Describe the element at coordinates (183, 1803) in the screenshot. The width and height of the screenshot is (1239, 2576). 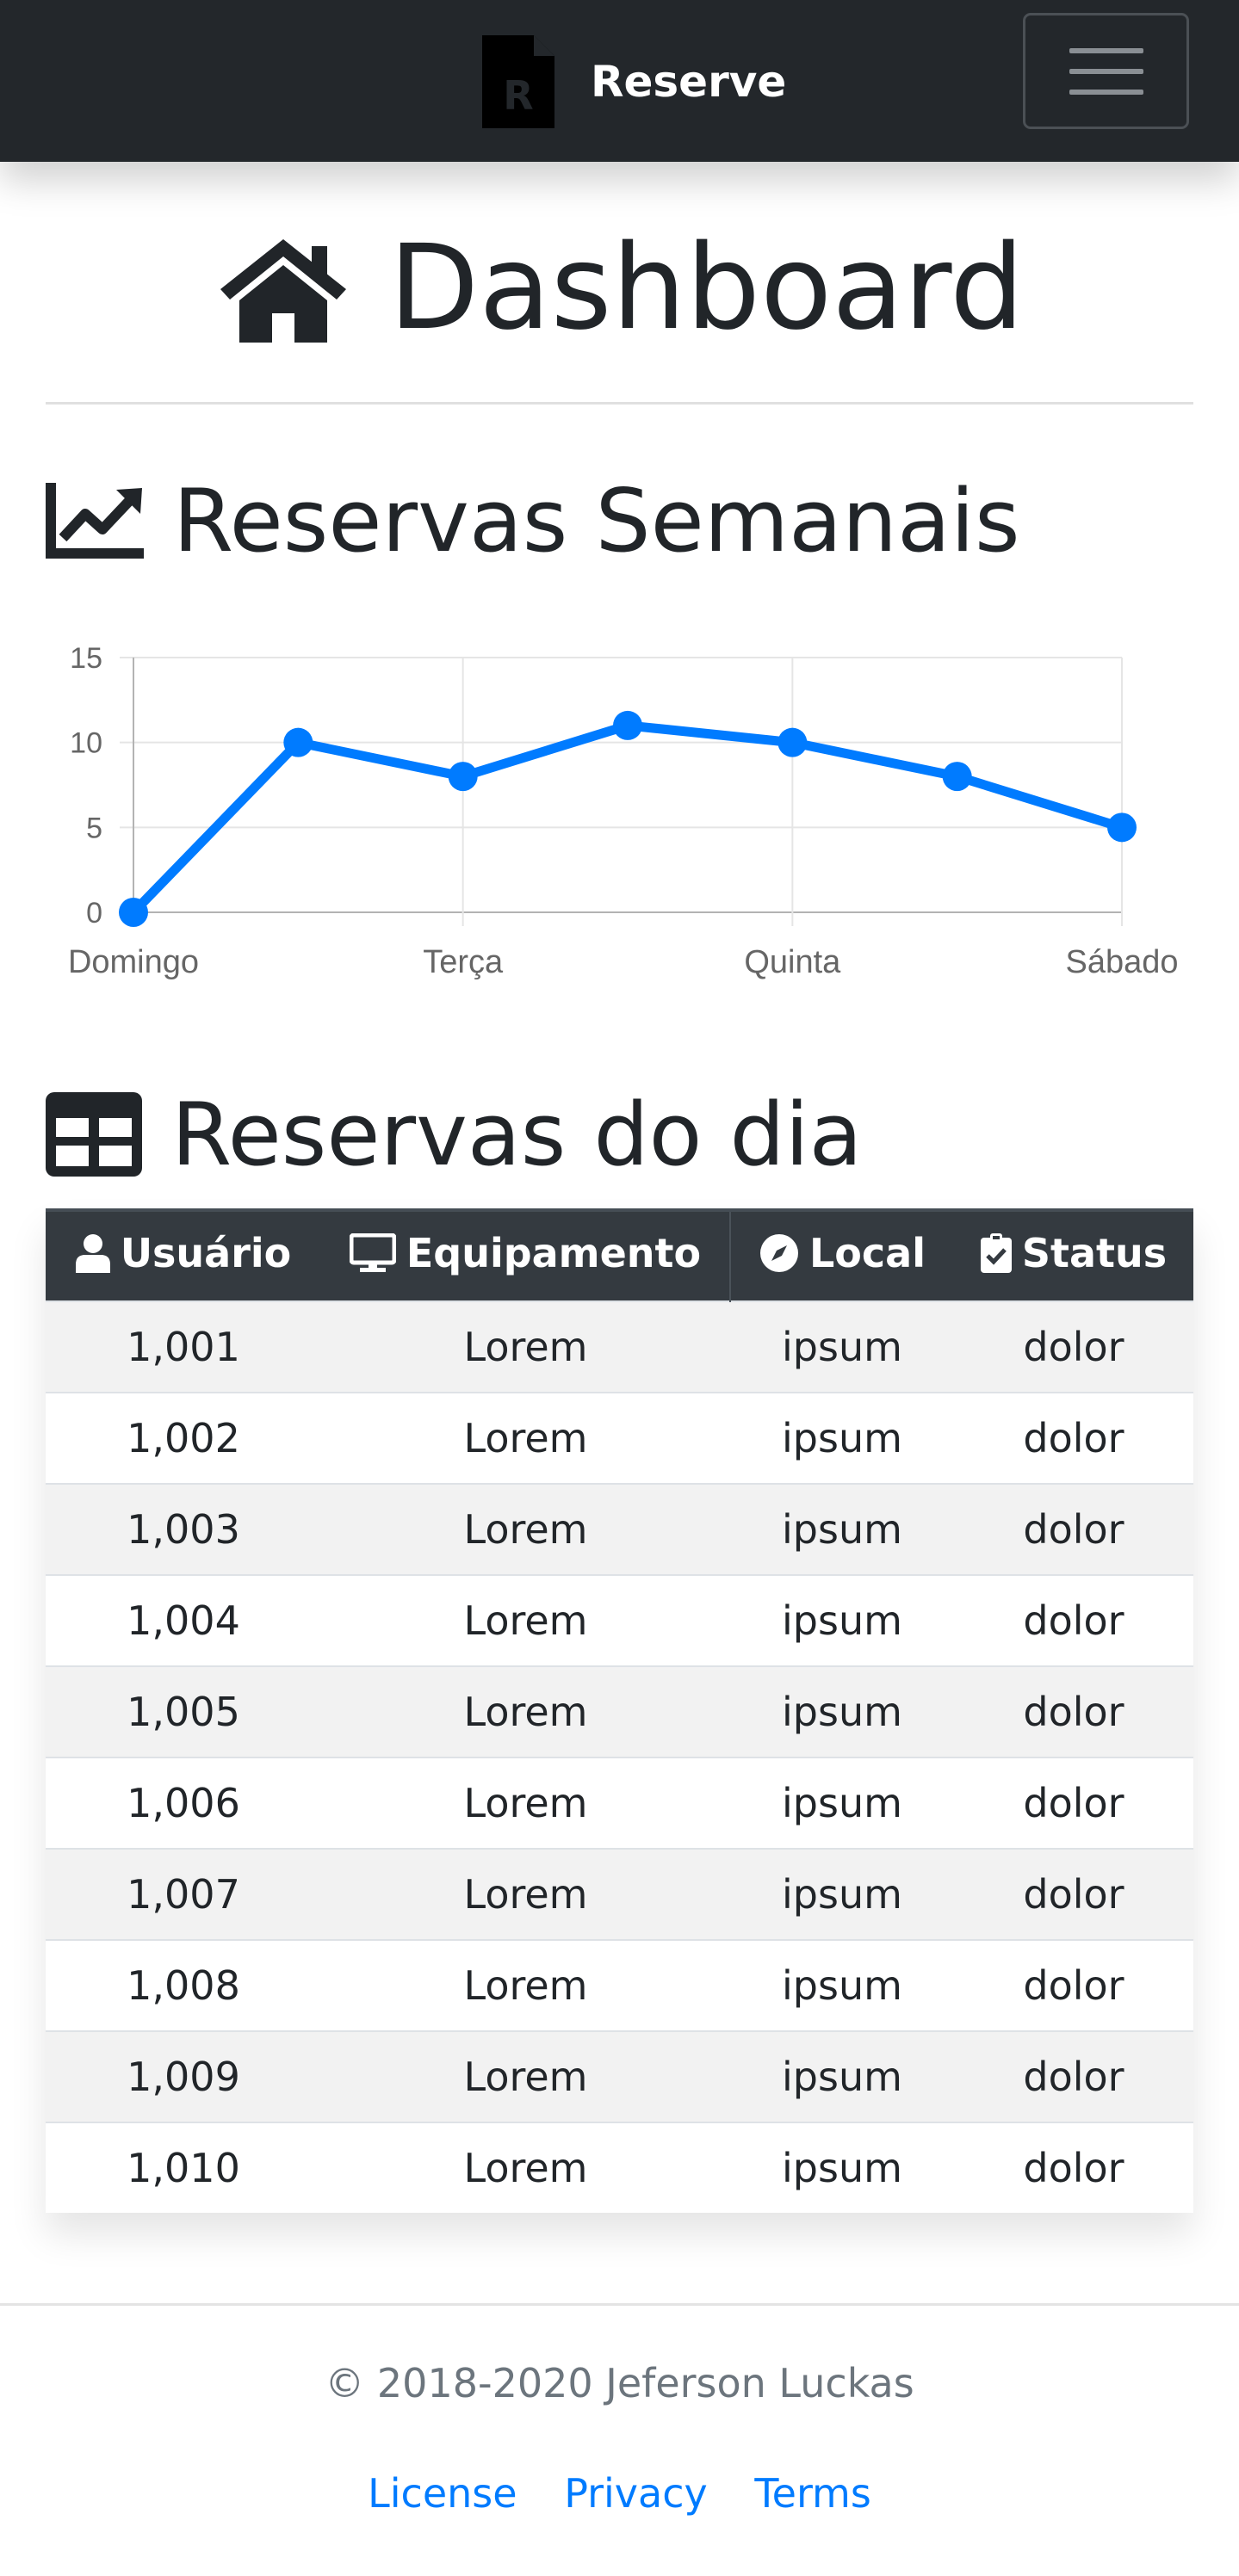
I see `cell-usuario: 1,006` at that location.